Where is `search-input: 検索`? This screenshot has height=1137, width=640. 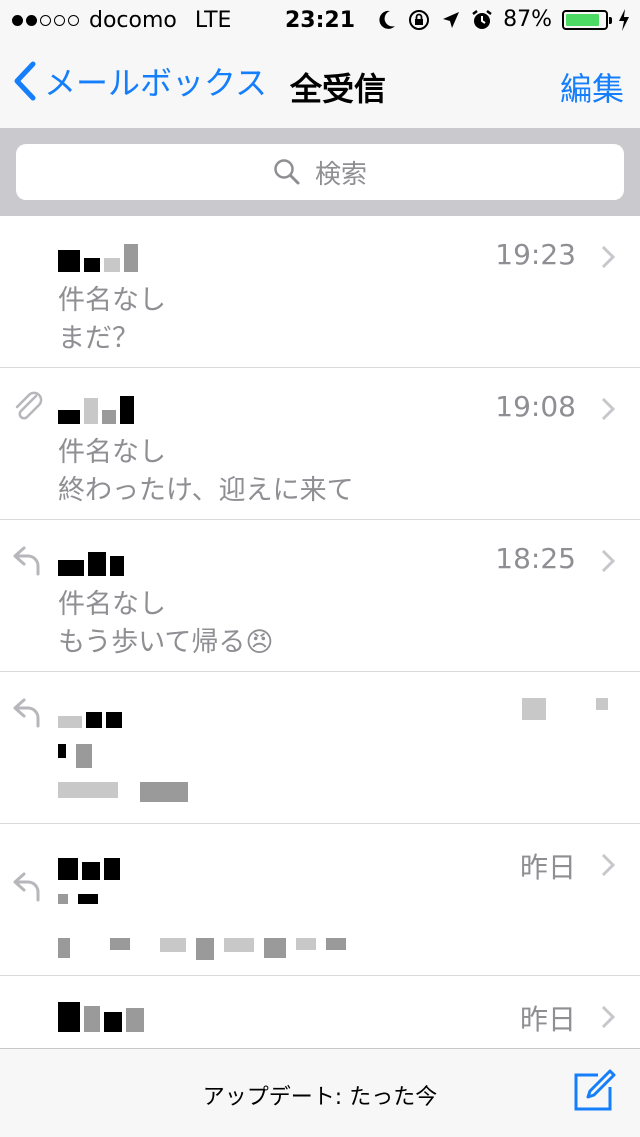
search-input: 検索 is located at coordinates (320, 172).